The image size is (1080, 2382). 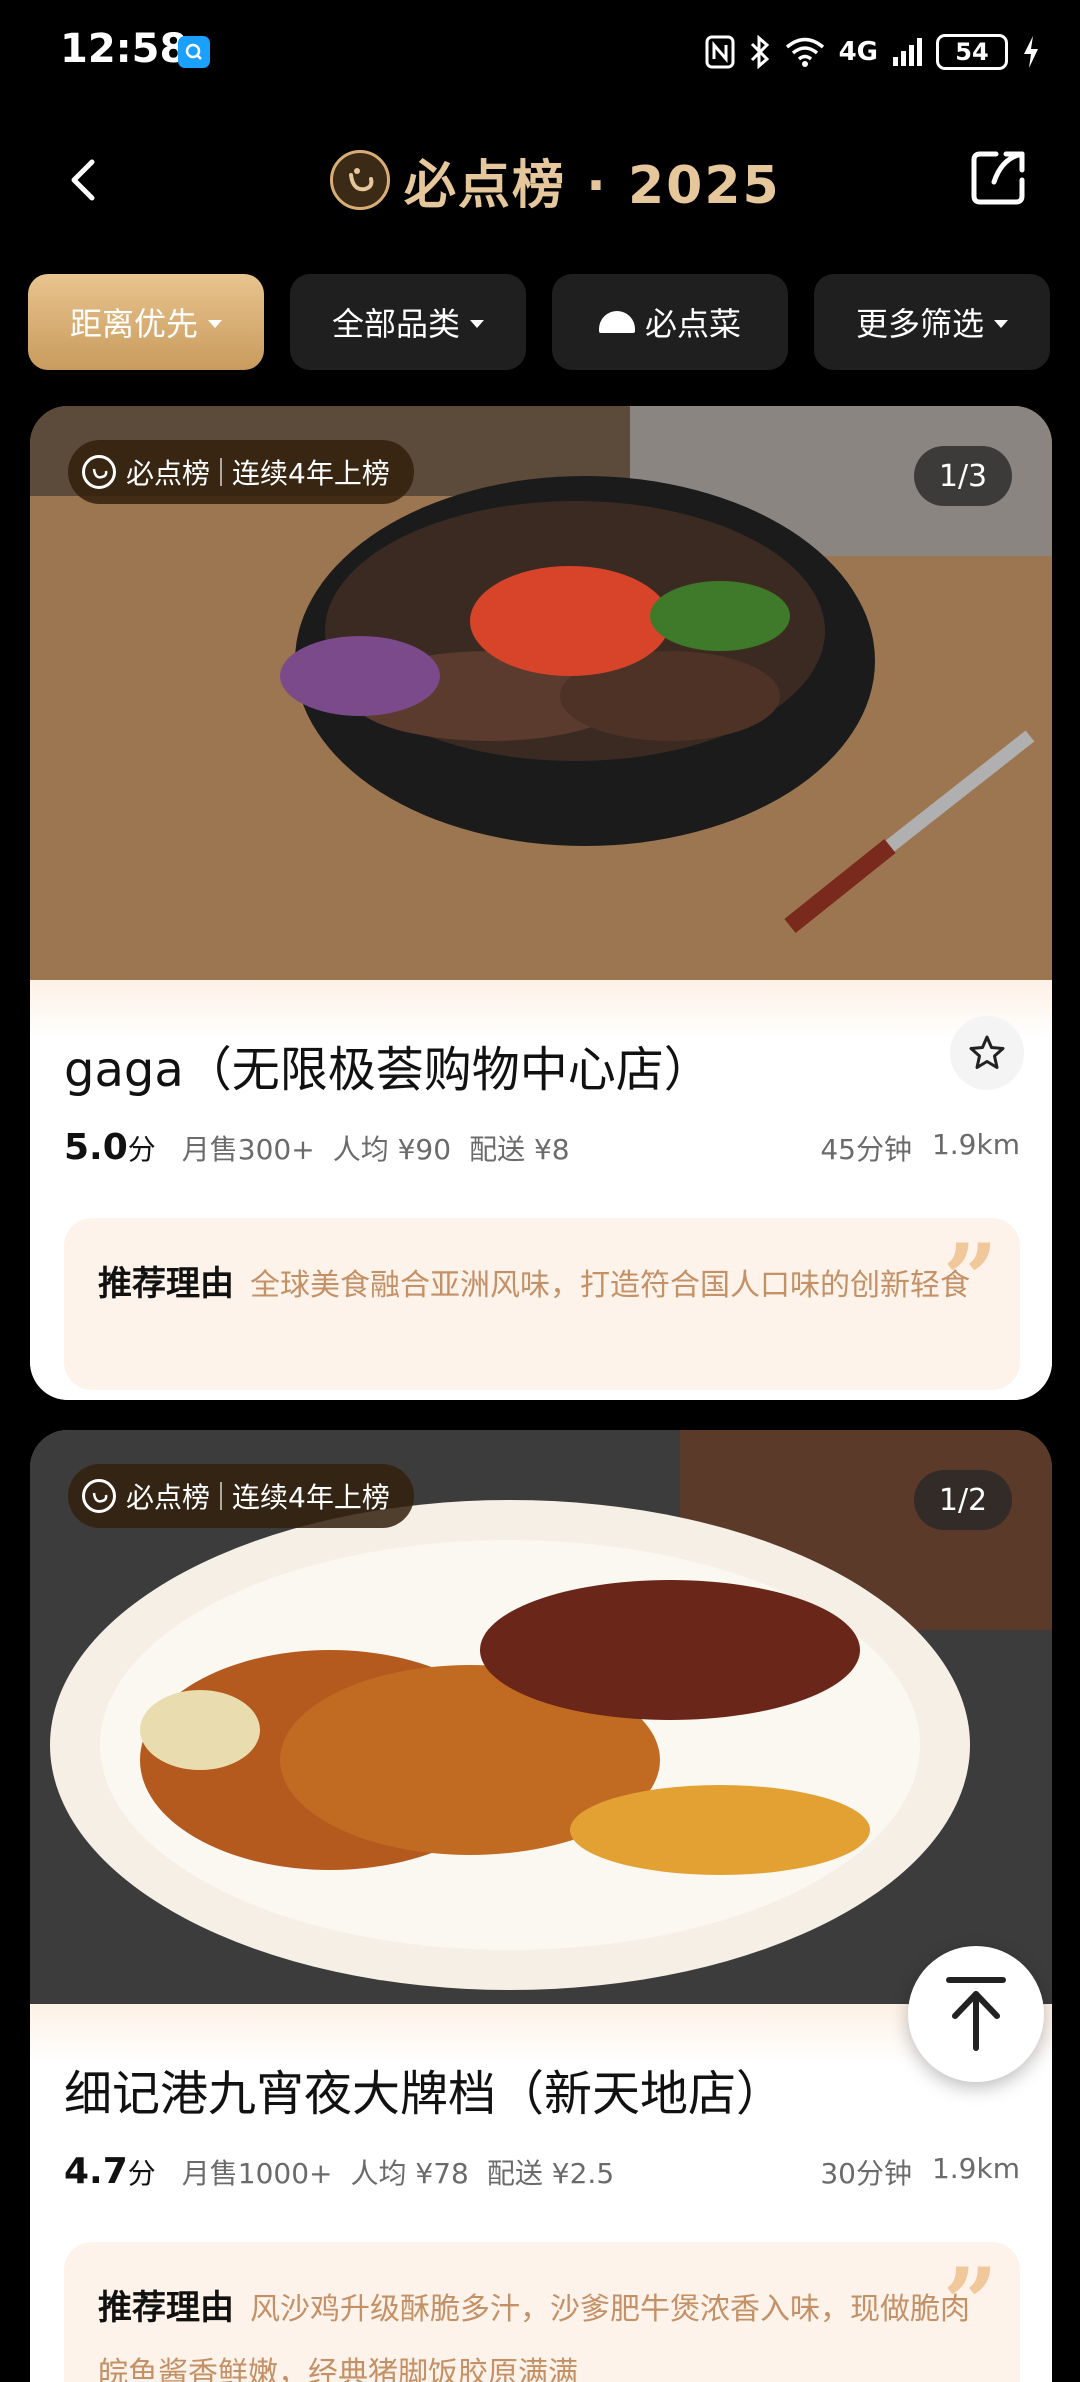 What do you see at coordinates (866, 1149) in the screenshot?
I see `delivery-time: 45分钟` at bounding box center [866, 1149].